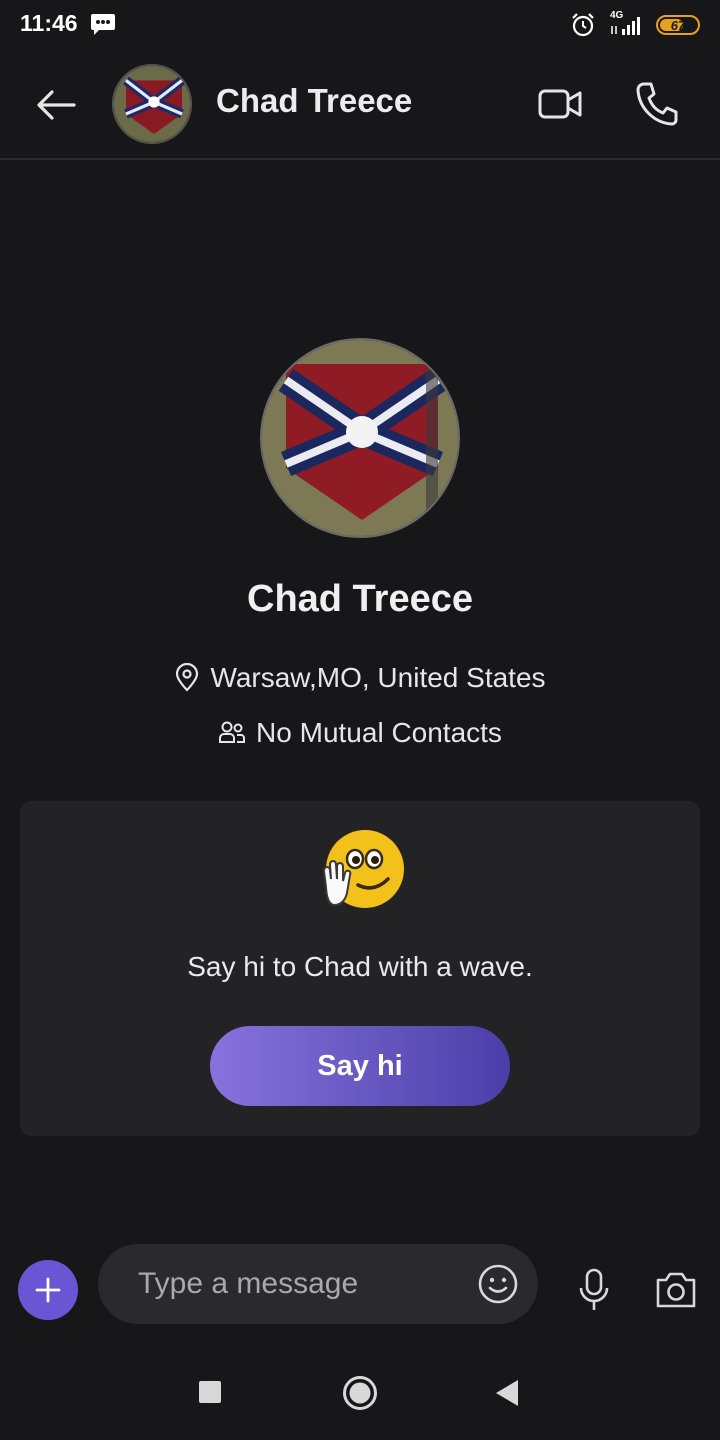  I want to click on battery-level: 67, so click(678, 25).